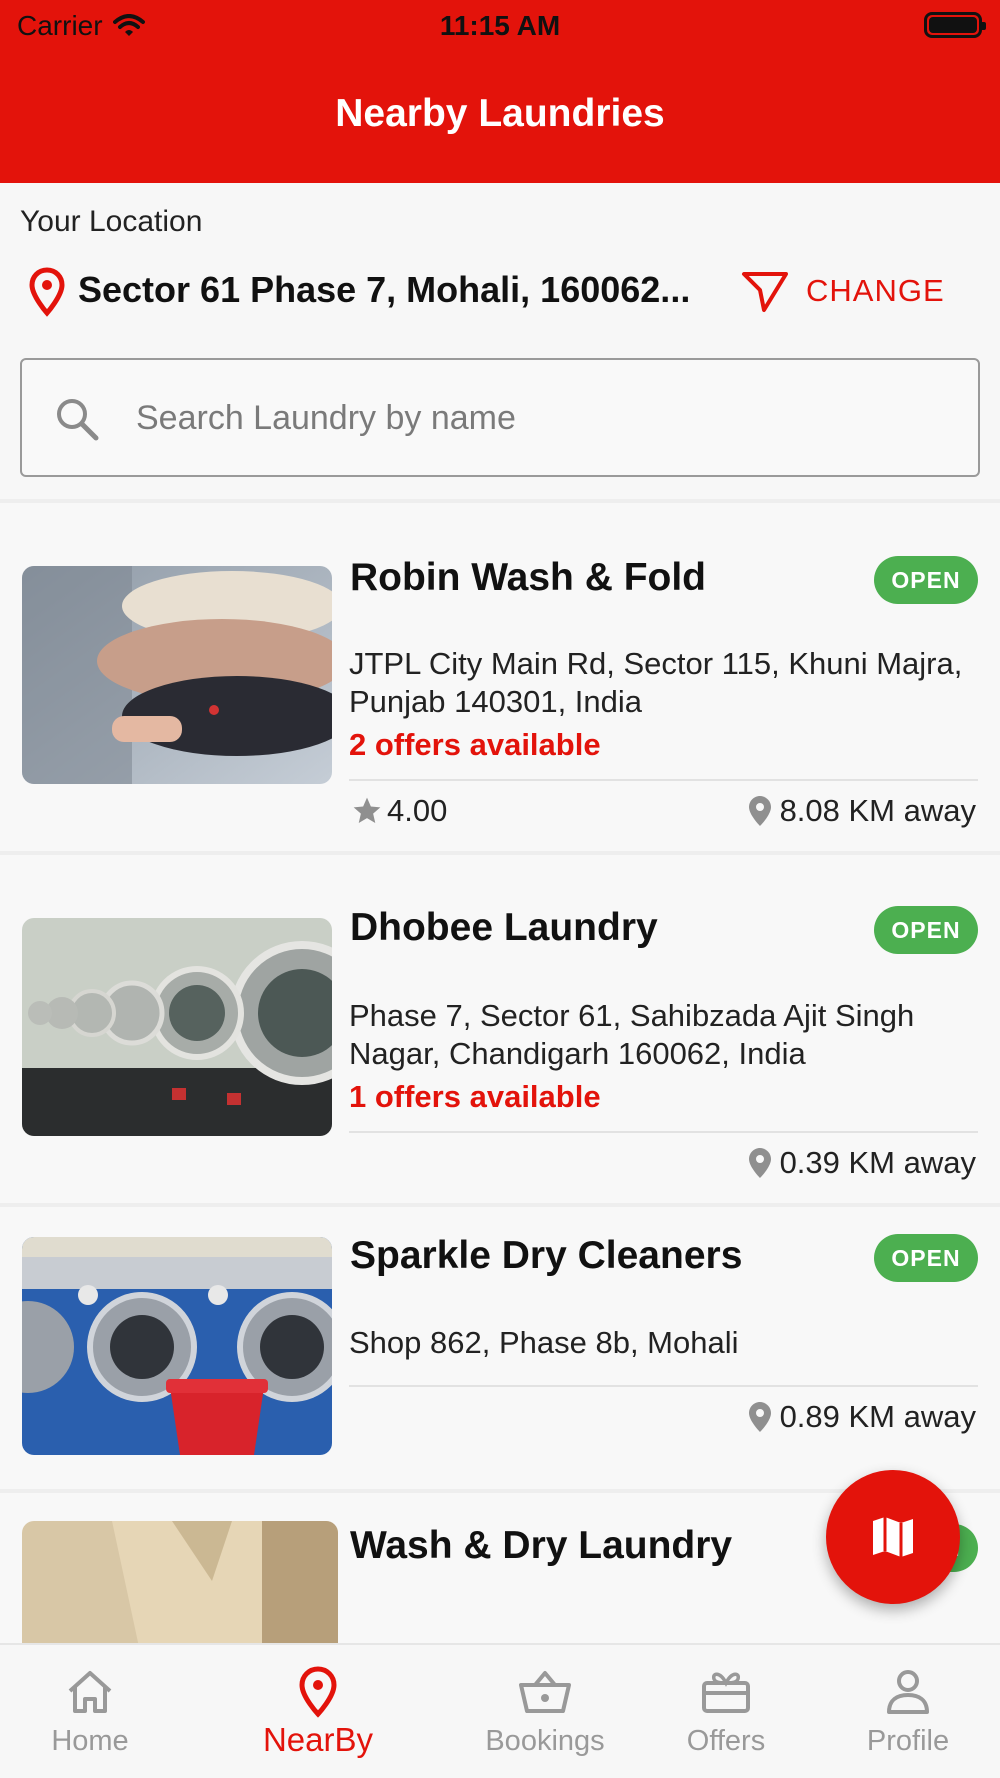  I want to click on location-label: Your Location, so click(111, 221).